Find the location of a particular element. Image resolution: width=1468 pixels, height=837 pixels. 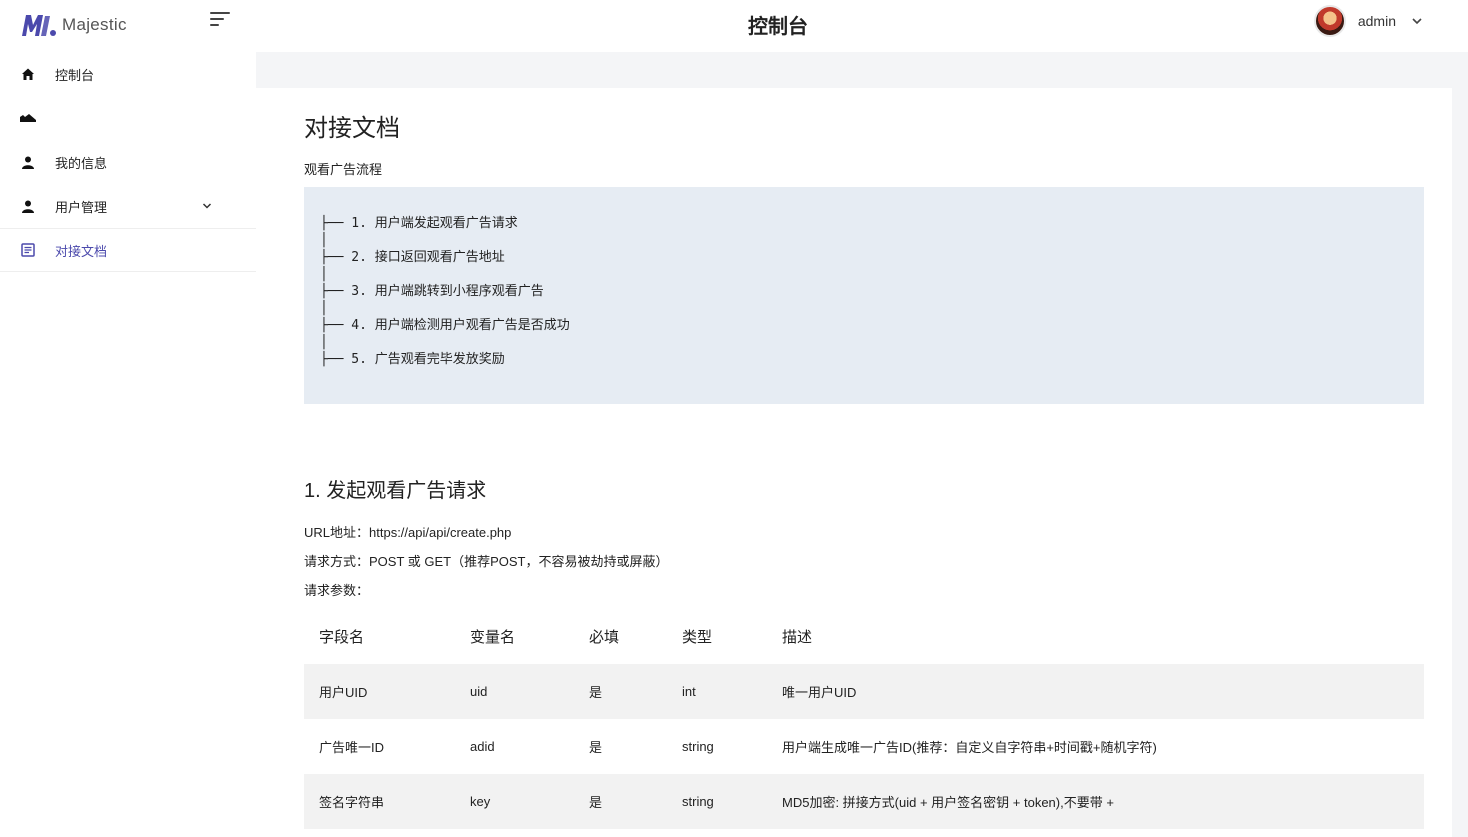

sidebar-item-user-management: 用户管理 is located at coordinates (128, 206).